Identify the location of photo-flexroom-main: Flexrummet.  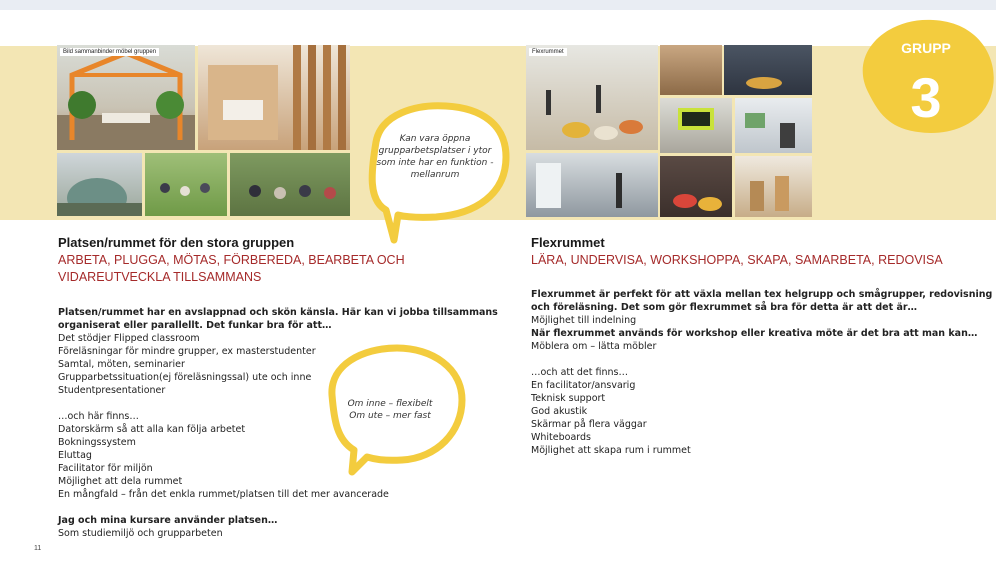
(592, 97).